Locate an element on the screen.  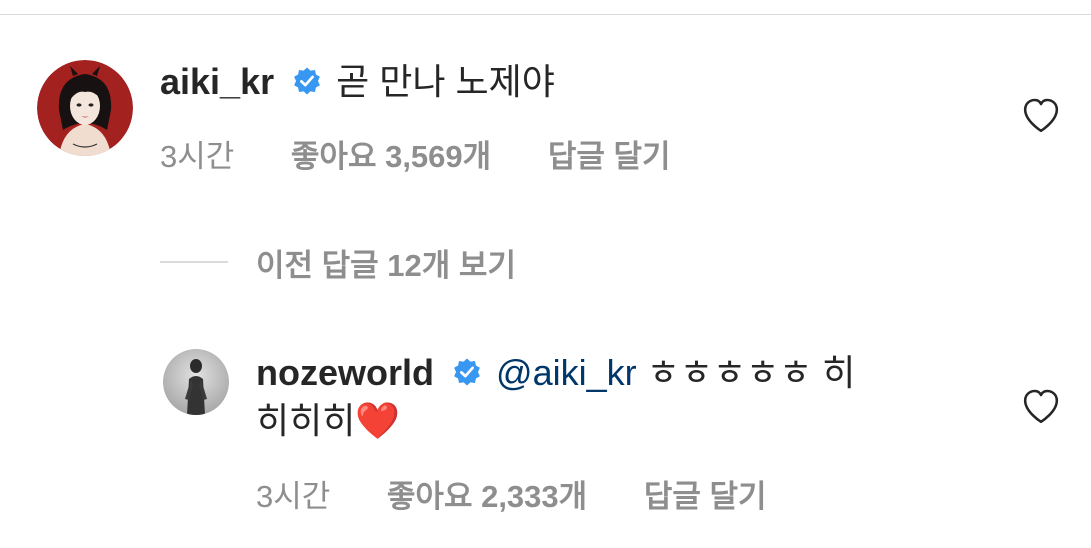
avatar-photo is located at coordinates (196, 382).